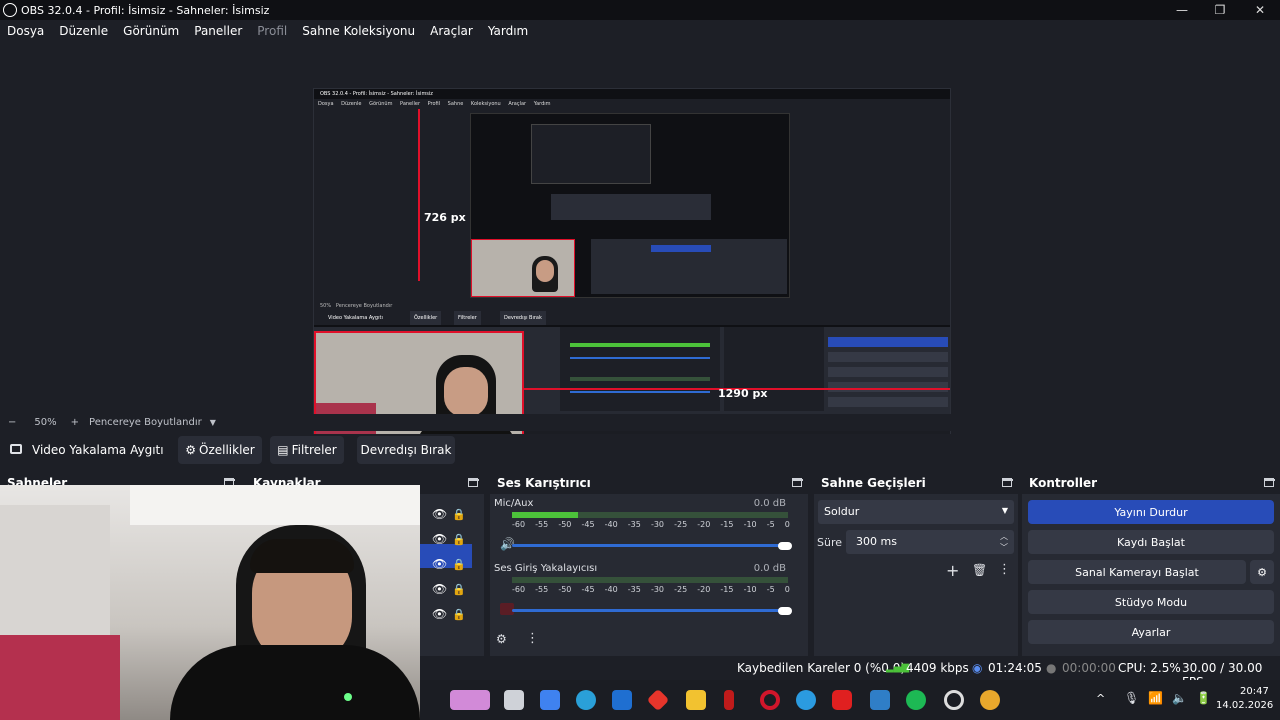 The height and width of the screenshot is (720, 1280). What do you see at coordinates (83, 31) in the screenshot?
I see `menu-edit: Düzenle` at bounding box center [83, 31].